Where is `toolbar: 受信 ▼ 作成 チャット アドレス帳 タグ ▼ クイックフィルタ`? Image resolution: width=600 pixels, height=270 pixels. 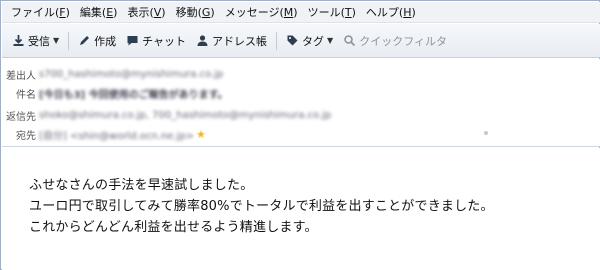 toolbar: 受信 ▼ 作成 チャット アドレス帳 タグ ▼ クイックフィルタ is located at coordinates (301, 41).